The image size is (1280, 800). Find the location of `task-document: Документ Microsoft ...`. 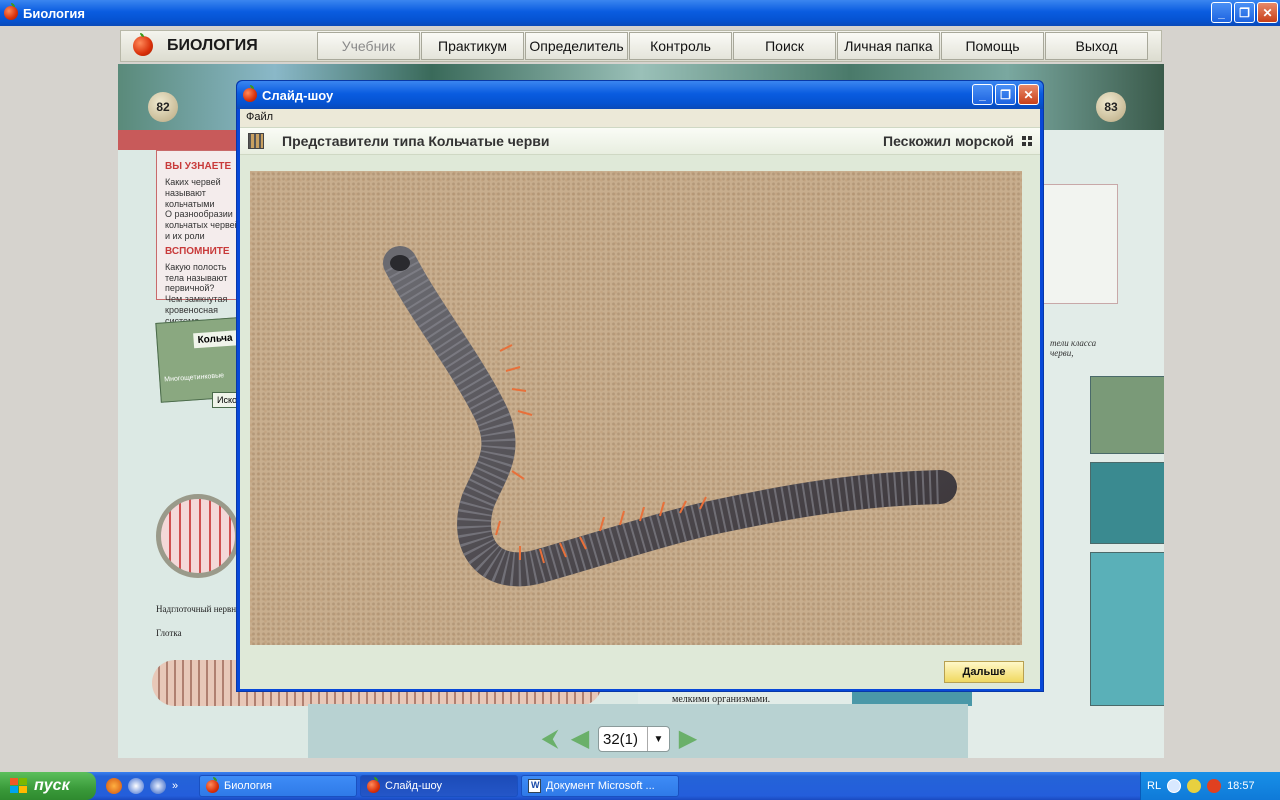

task-document: Документ Microsoft ... is located at coordinates (600, 786).